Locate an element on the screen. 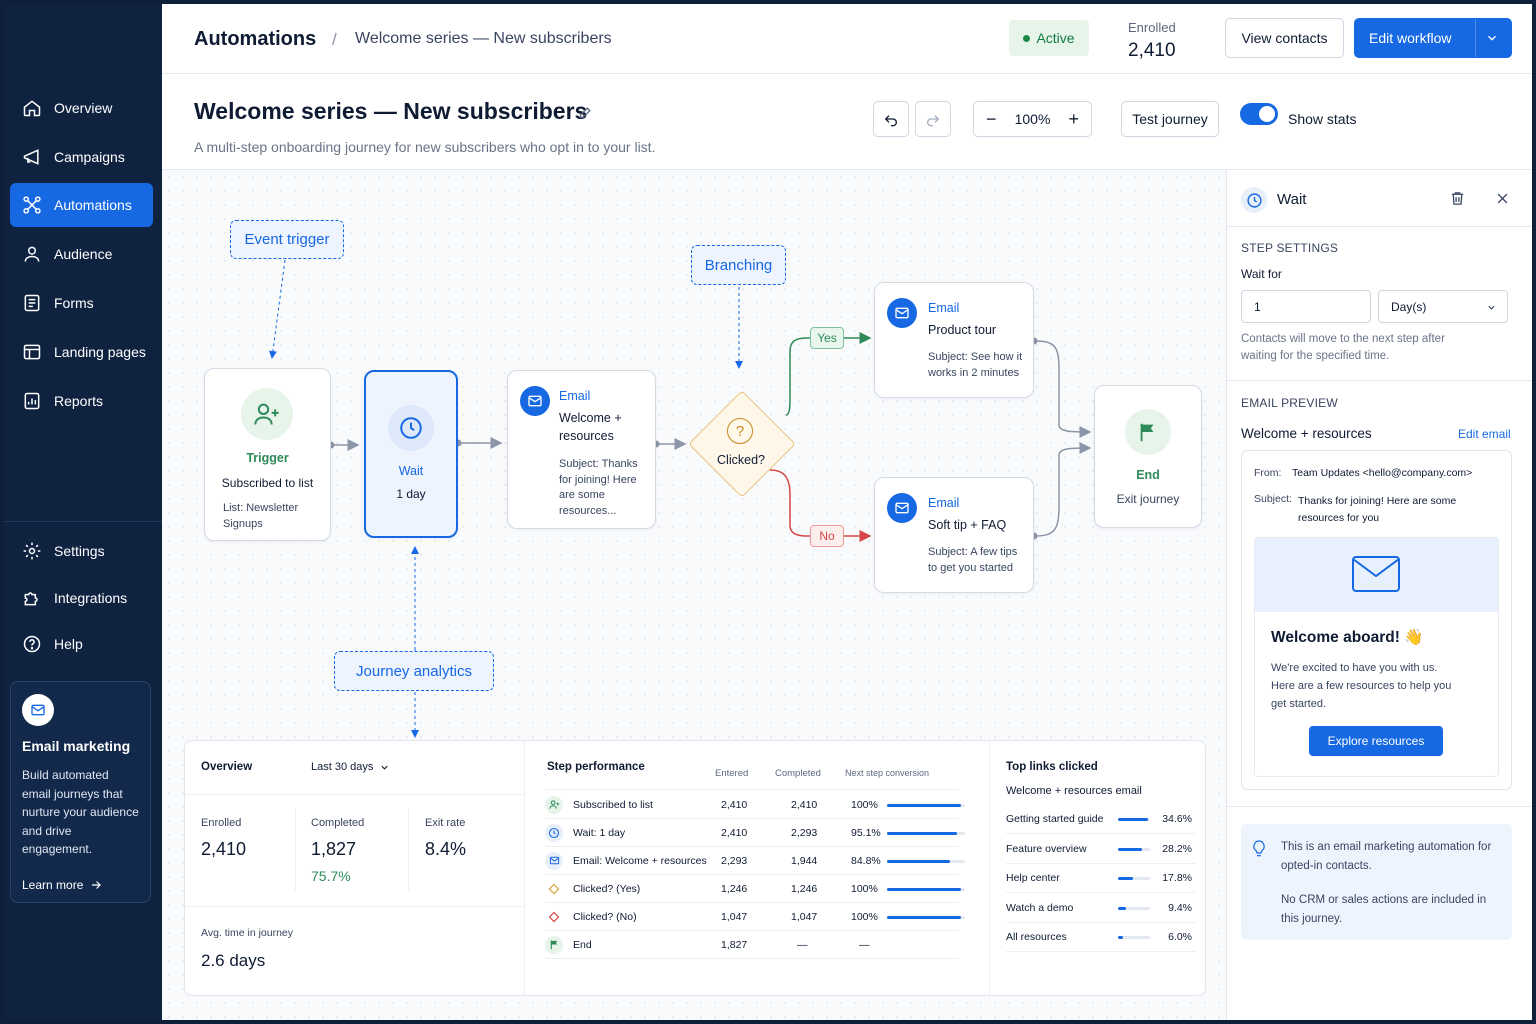 This screenshot has width=1536, height=1024. link-pct: 17.8% is located at coordinates (1177, 878).